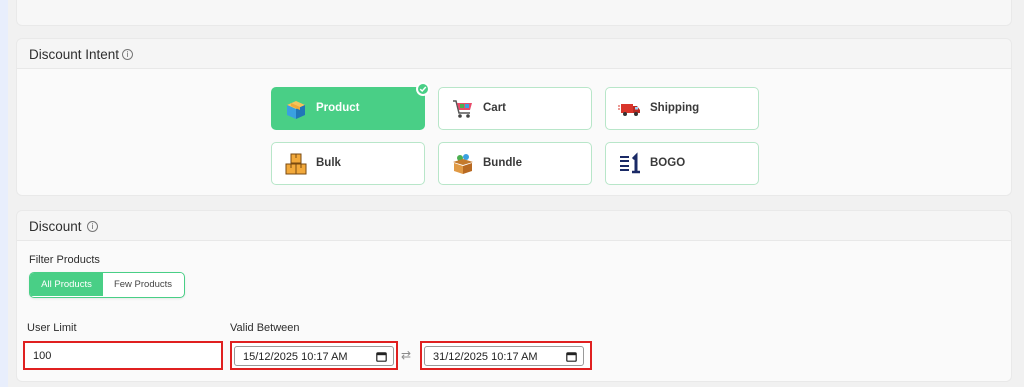 The image size is (1024, 387). I want to click on intent-card-label: BOGO, so click(668, 163).